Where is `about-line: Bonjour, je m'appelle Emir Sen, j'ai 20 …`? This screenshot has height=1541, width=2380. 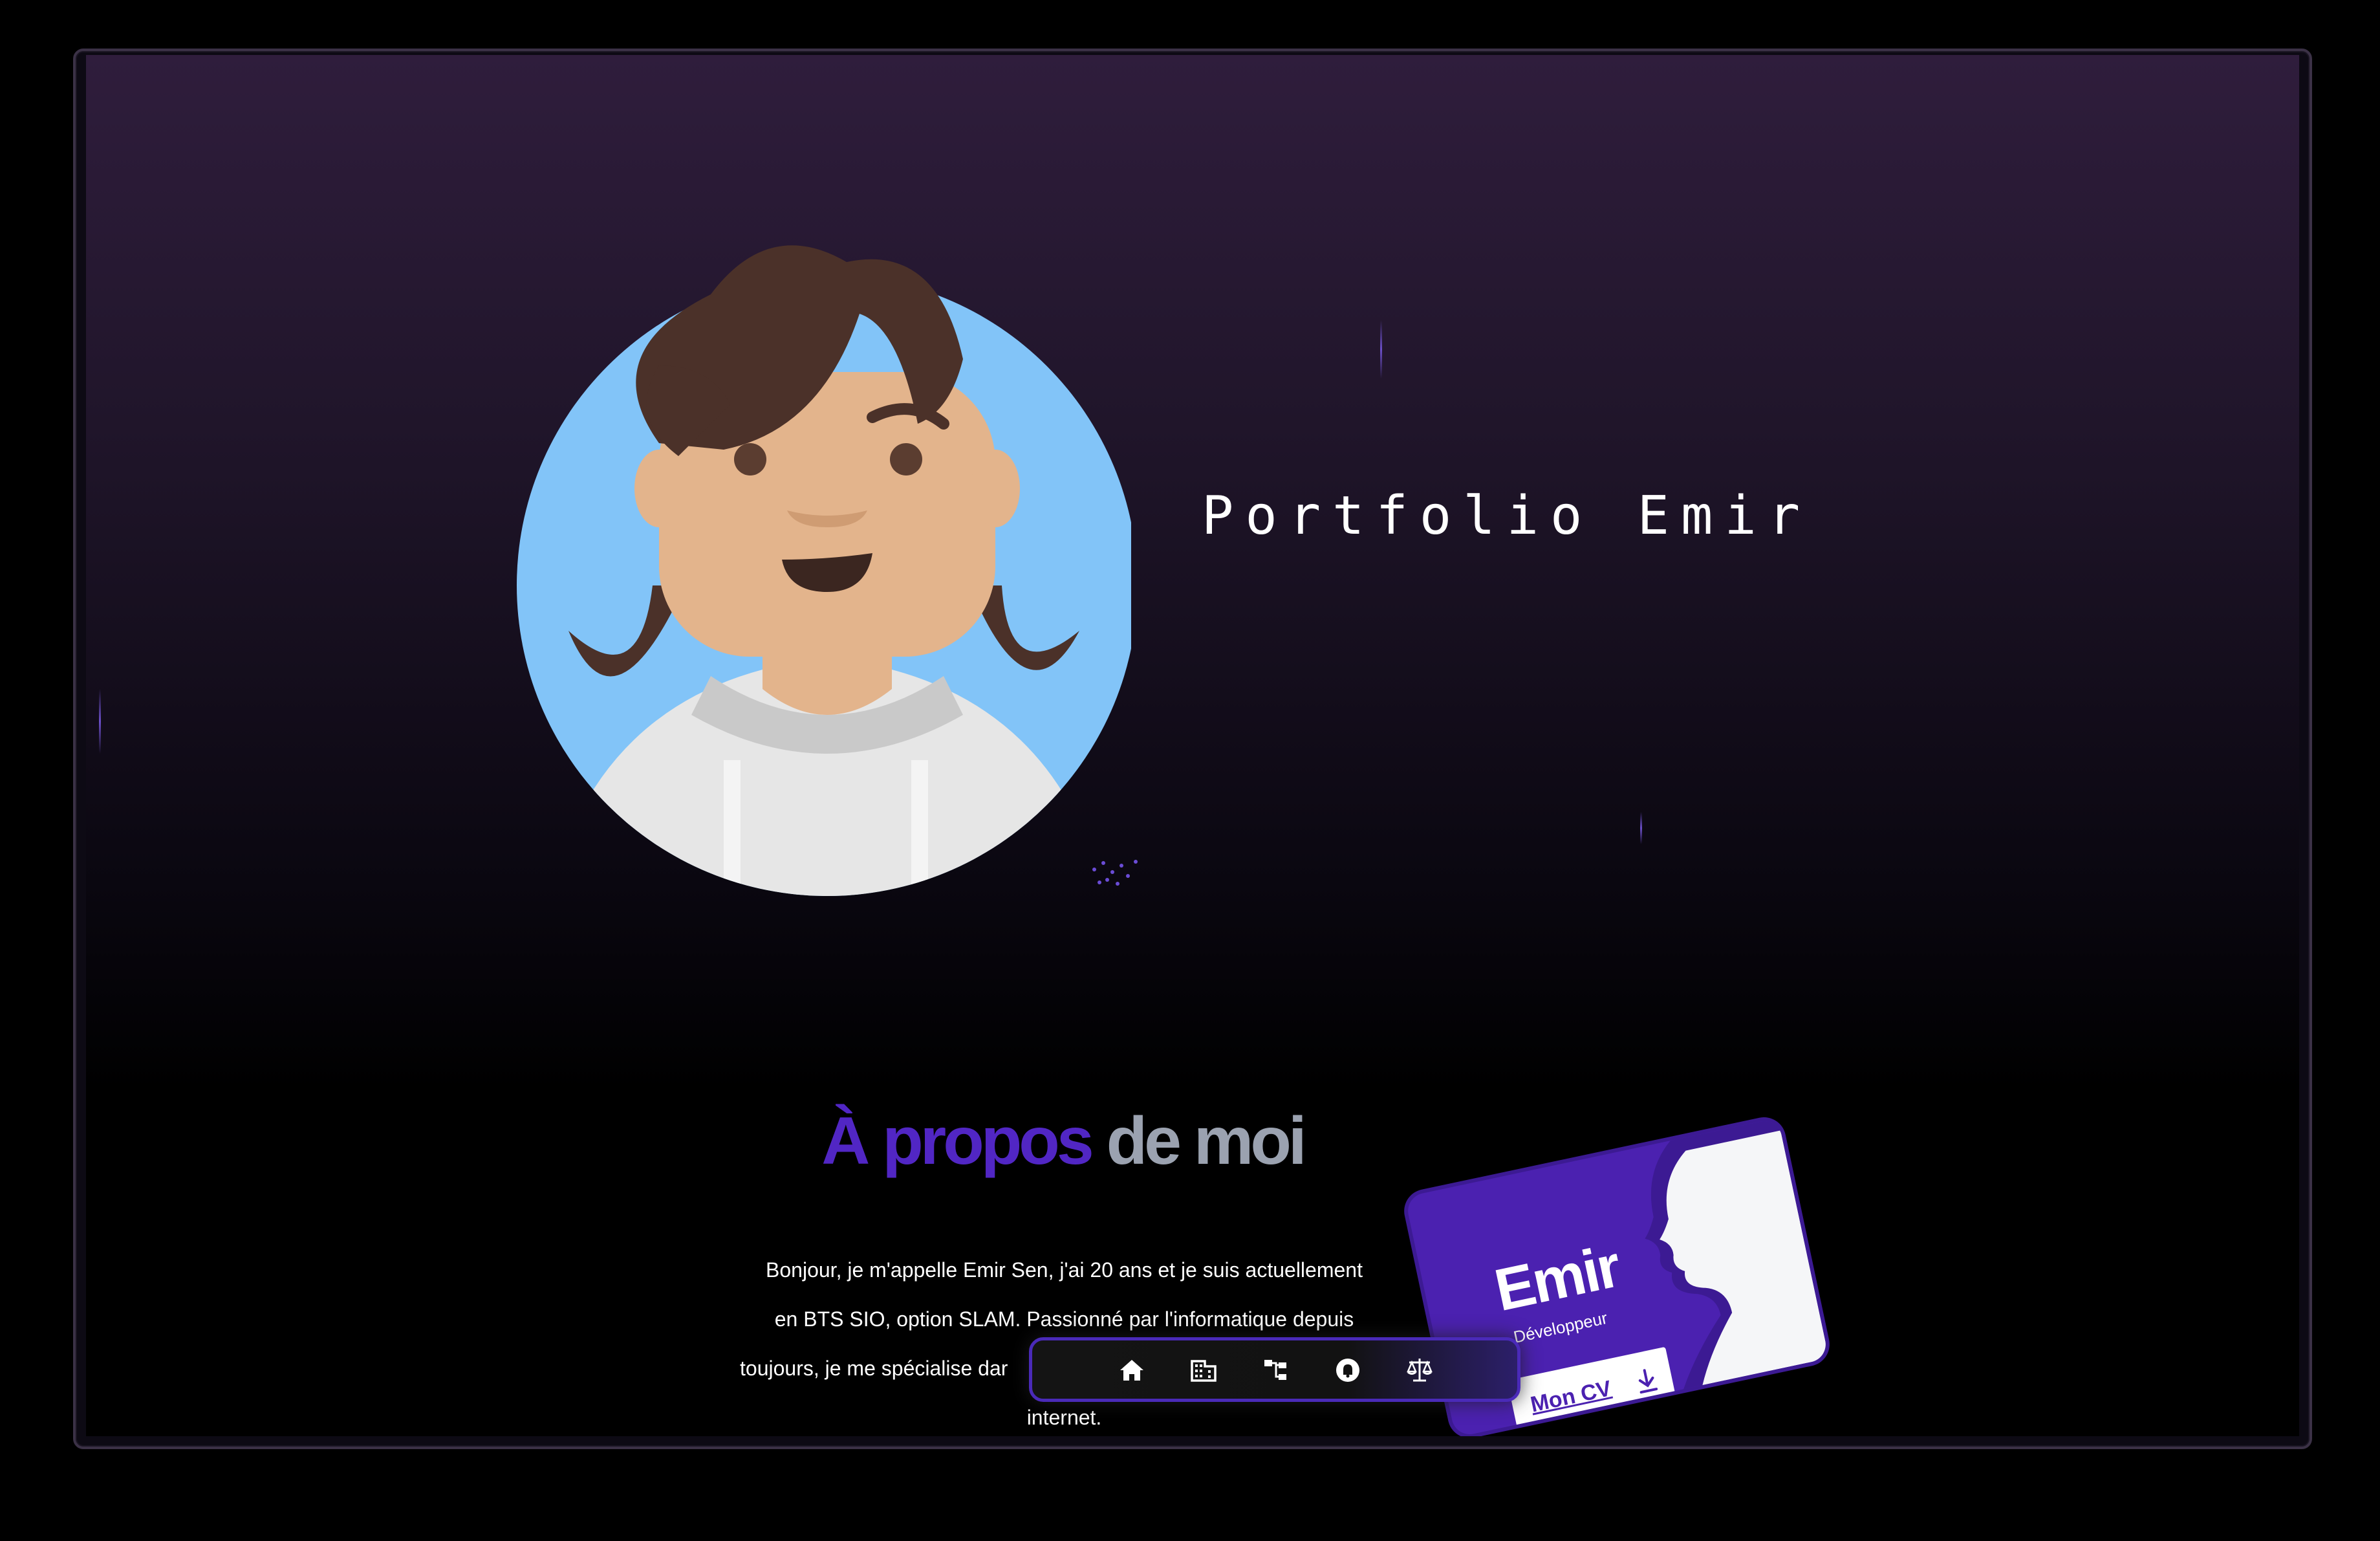
about-line: Bonjour, je m'appelle Emir Sen, j'ai 20 … is located at coordinates (1064, 1270).